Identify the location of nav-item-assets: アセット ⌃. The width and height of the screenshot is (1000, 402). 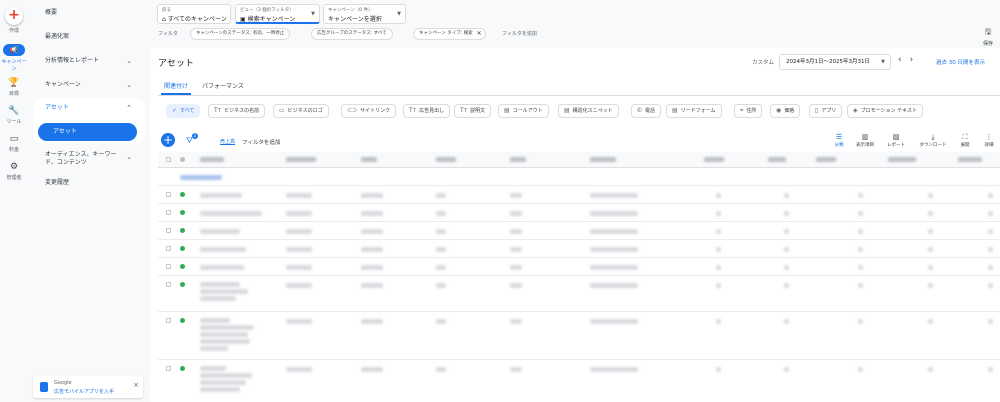
(84, 108).